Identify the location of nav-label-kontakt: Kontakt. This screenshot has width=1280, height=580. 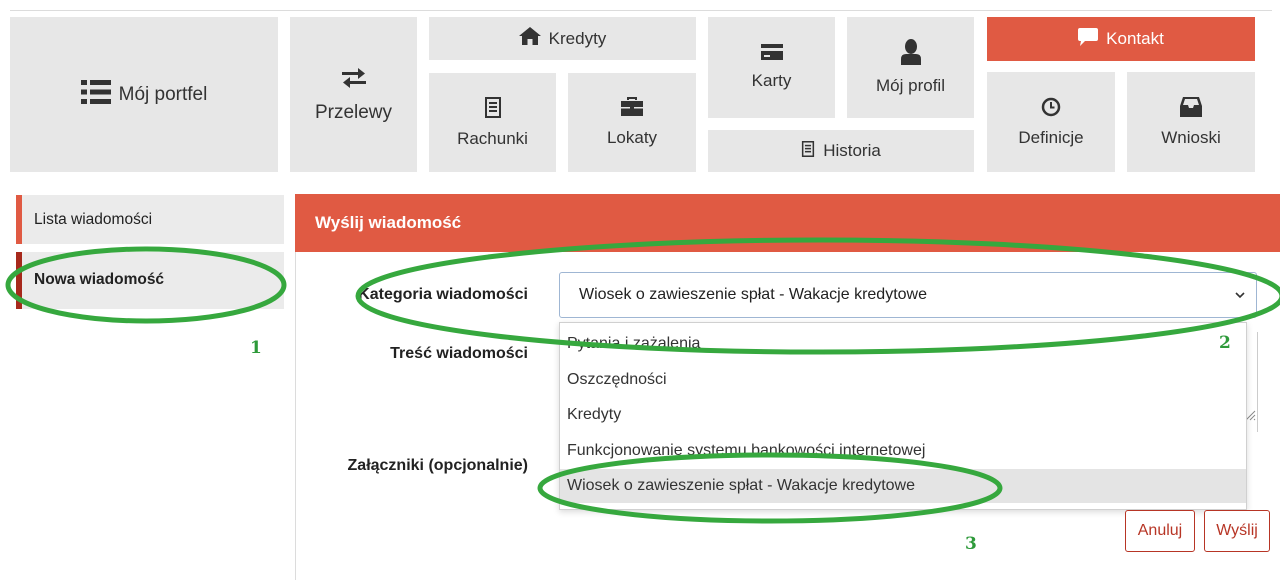
(1135, 38).